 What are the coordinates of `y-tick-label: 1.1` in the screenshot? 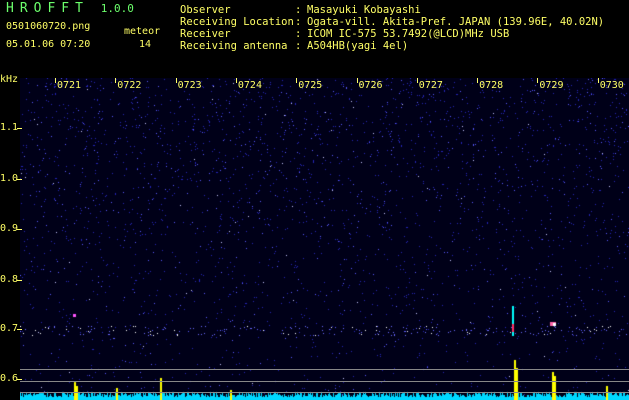 It's located at (9, 127).